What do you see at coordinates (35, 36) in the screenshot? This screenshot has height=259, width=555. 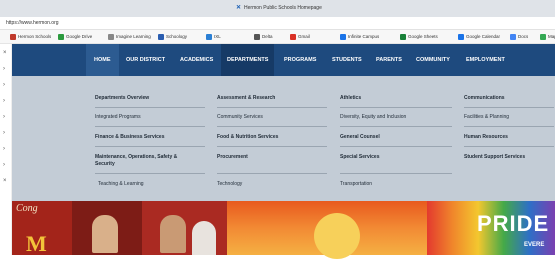 I see `bookmark-label: Hermon Schools` at bounding box center [35, 36].